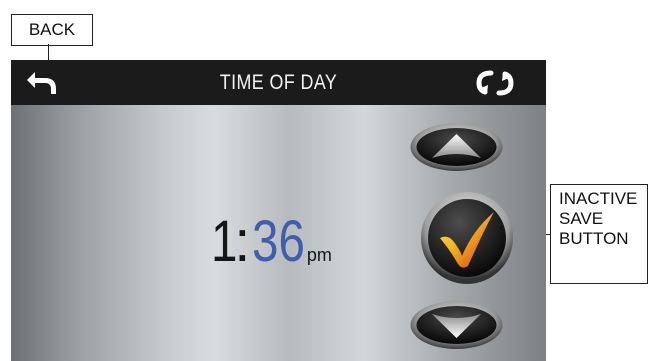  I want to click on header-bar: TIME OF DAY, so click(278, 82).